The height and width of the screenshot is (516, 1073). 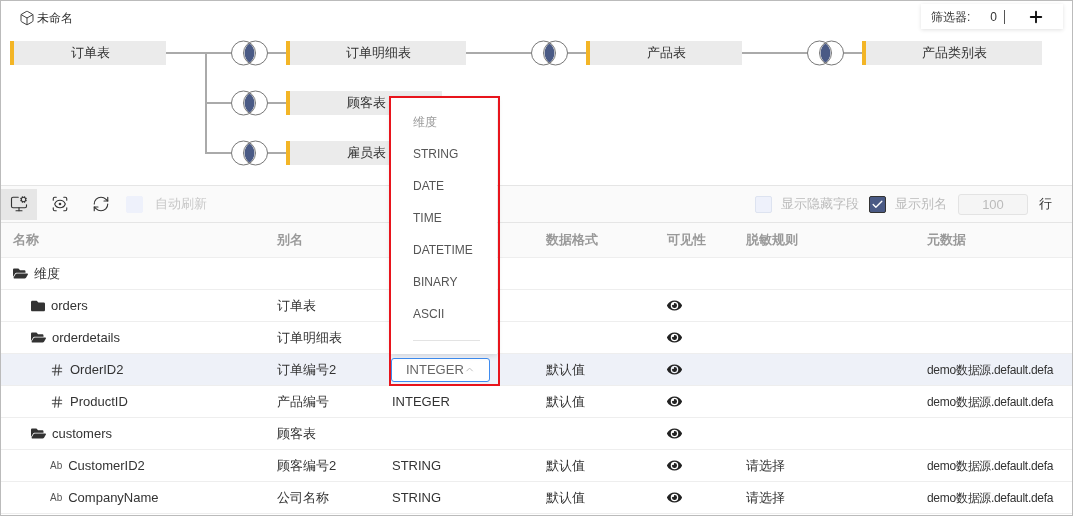 What do you see at coordinates (455, 218) in the screenshot?
I see `menu-item: TIME` at bounding box center [455, 218].